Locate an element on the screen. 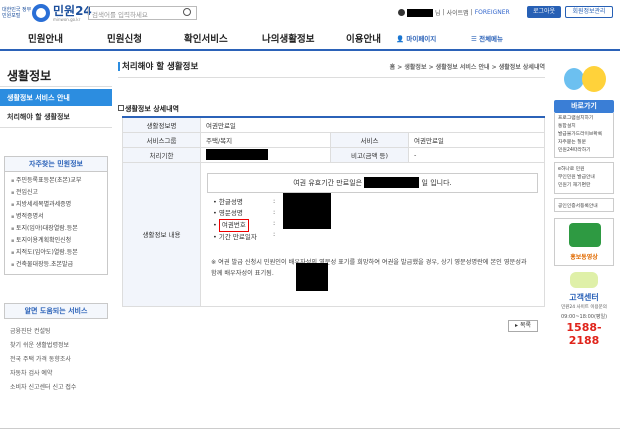 The width and height of the screenshot is (620, 437). cs-hours: 09:00~18:00(평일) is located at coordinates (584, 317).